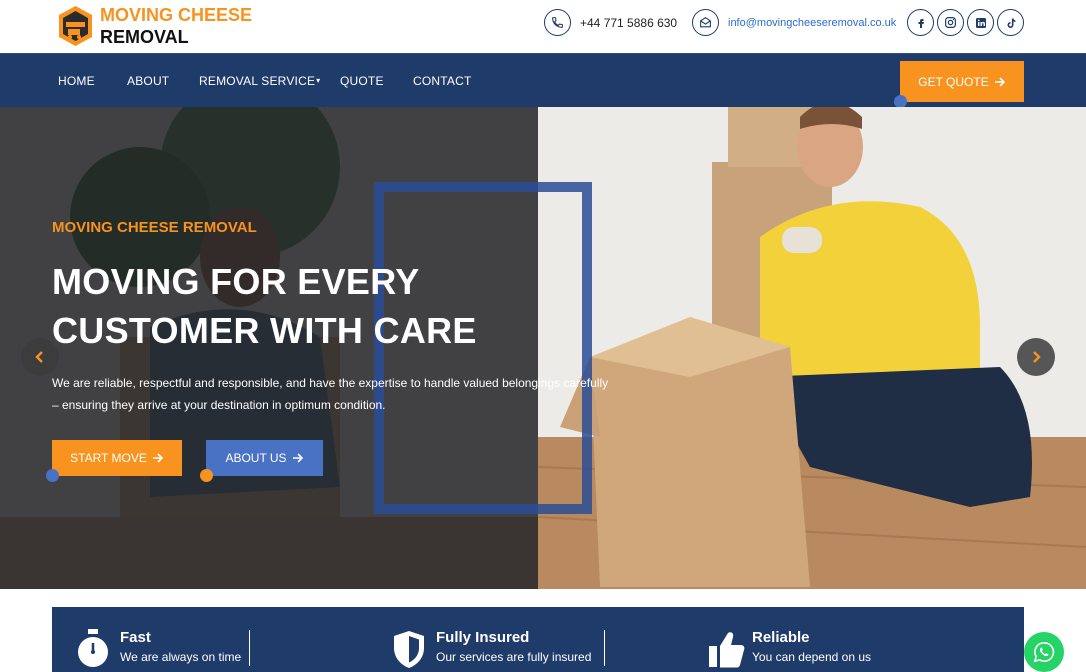 The height and width of the screenshot is (672, 1086). I want to click on slider-next-button, so click(1036, 357).